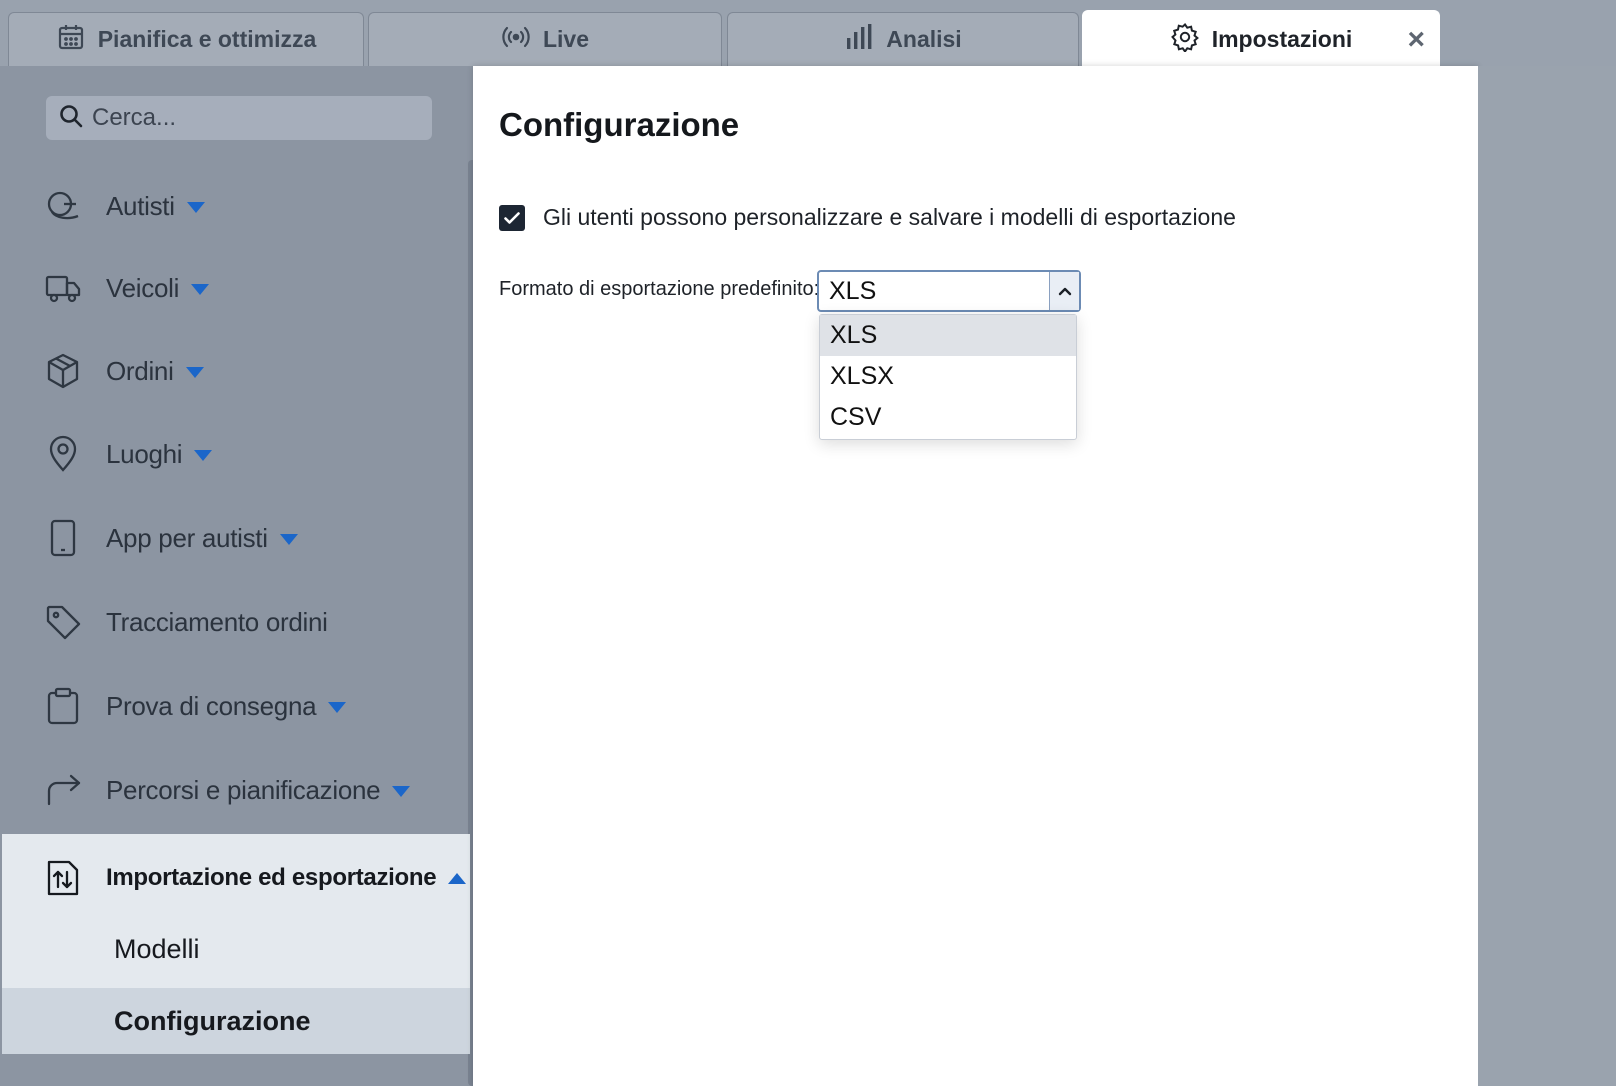  I want to click on sidebar-item-prova-di-consegna: Prova di consegna, so click(235, 706).